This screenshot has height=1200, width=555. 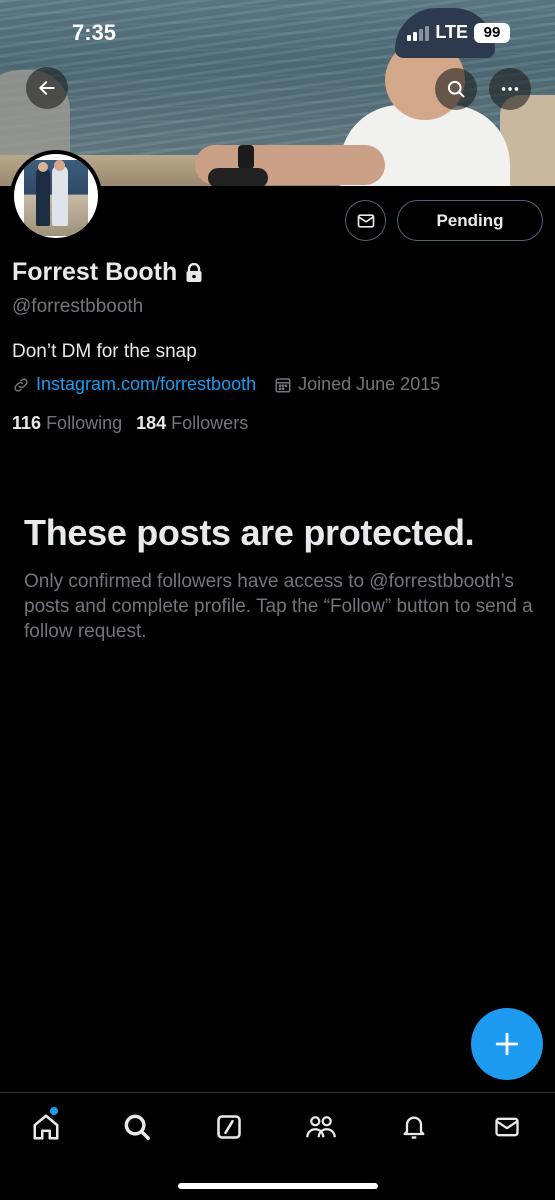 I want to click on profile-handle: @forrestbbooth, so click(x=78, y=306).